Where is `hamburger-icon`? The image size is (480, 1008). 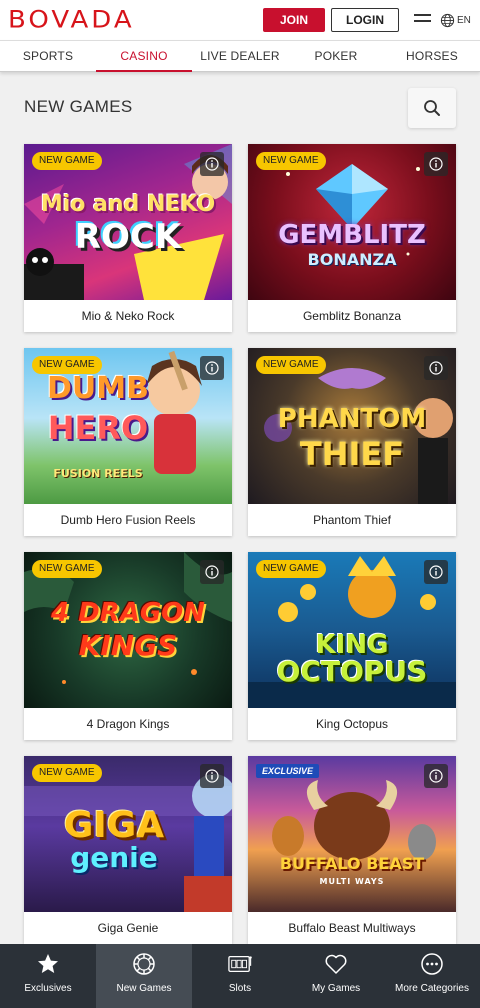
hamburger-icon is located at coordinates (422, 20).